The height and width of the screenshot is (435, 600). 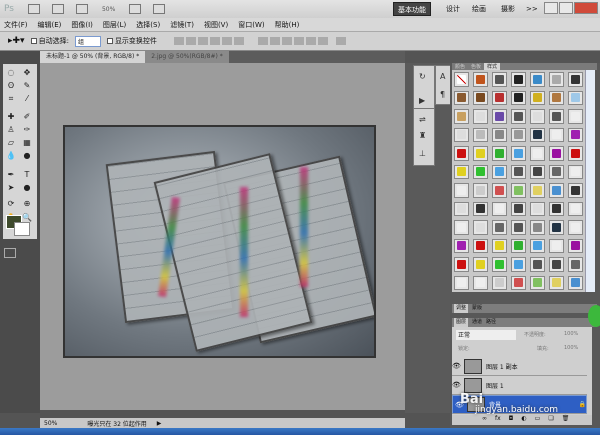 I want to click on zoom-level-dropdown: 50%, so click(x=108, y=9).